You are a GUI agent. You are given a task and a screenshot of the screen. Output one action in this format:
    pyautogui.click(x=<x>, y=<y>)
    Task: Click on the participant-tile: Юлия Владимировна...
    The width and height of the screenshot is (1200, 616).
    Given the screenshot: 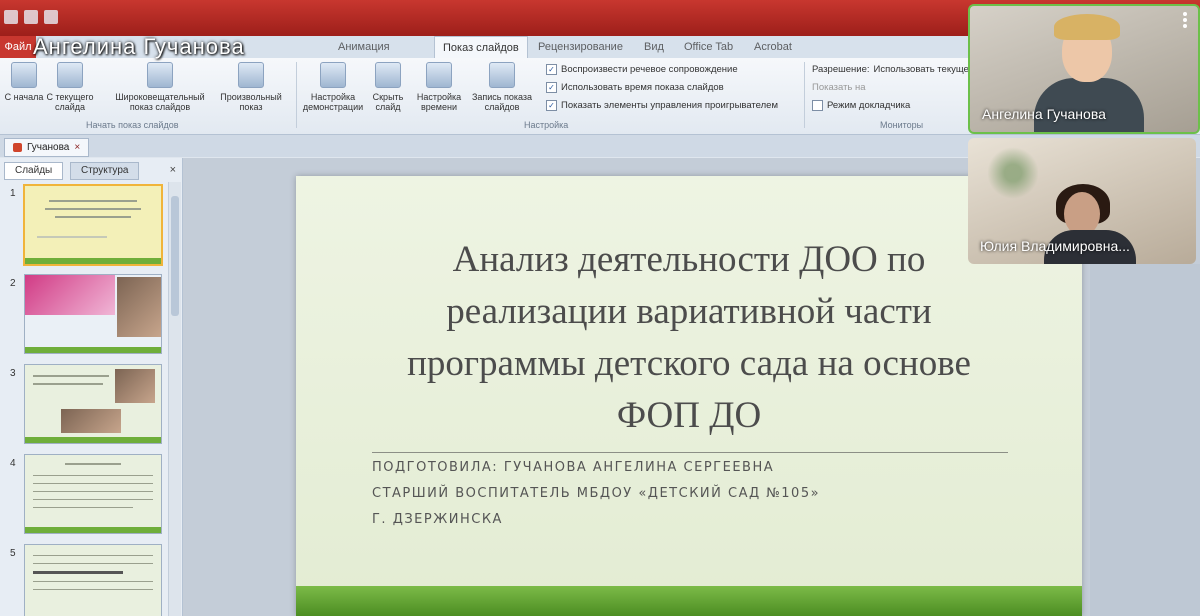 What is the action you would take?
    pyautogui.click(x=1082, y=201)
    